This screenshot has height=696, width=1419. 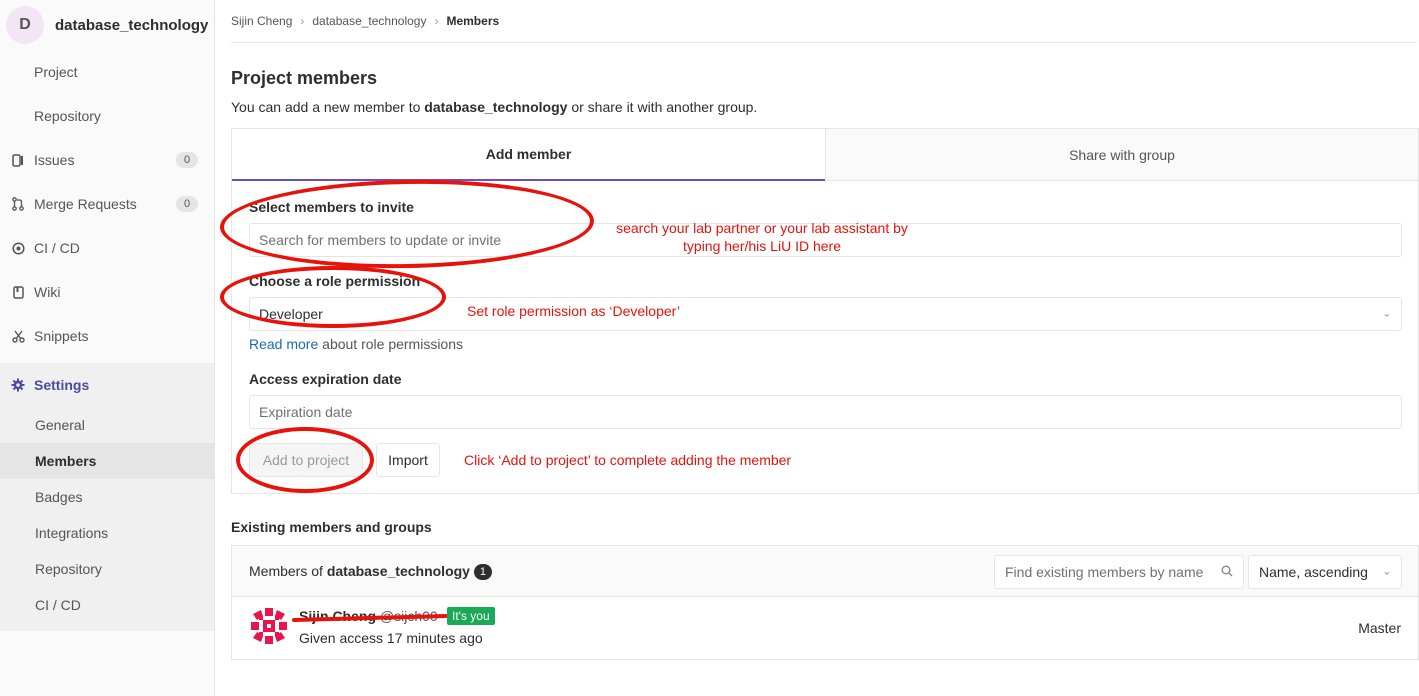 What do you see at coordinates (331, 207) in the screenshot?
I see `invite-label: Select members to invite` at bounding box center [331, 207].